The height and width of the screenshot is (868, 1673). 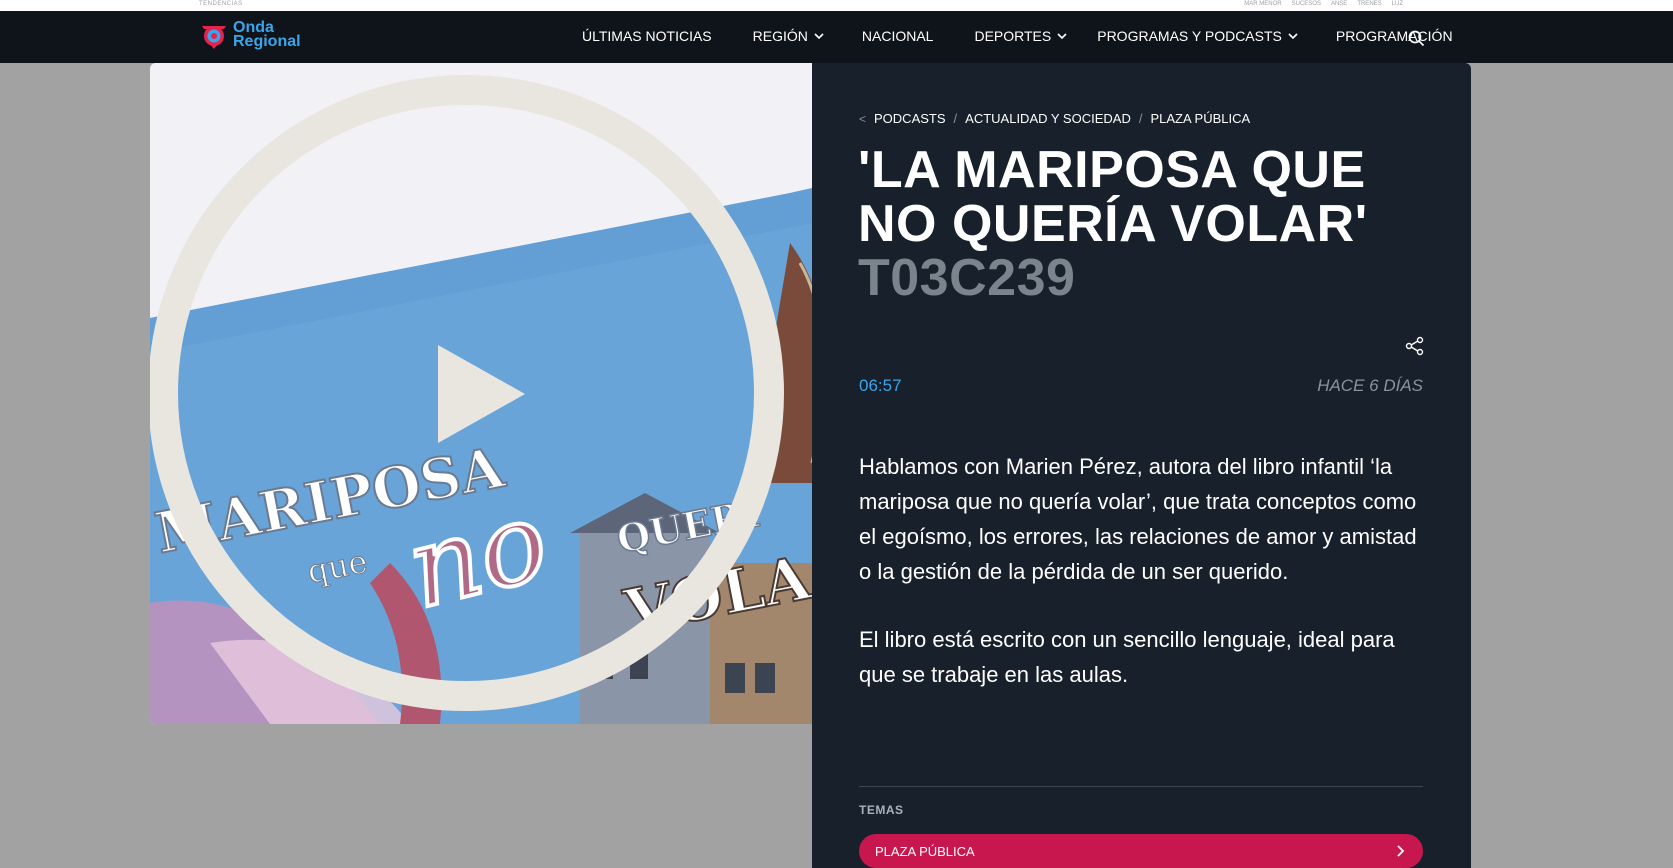 What do you see at coordinates (1262, 4) in the screenshot?
I see `trending-link: MAR MENOR` at bounding box center [1262, 4].